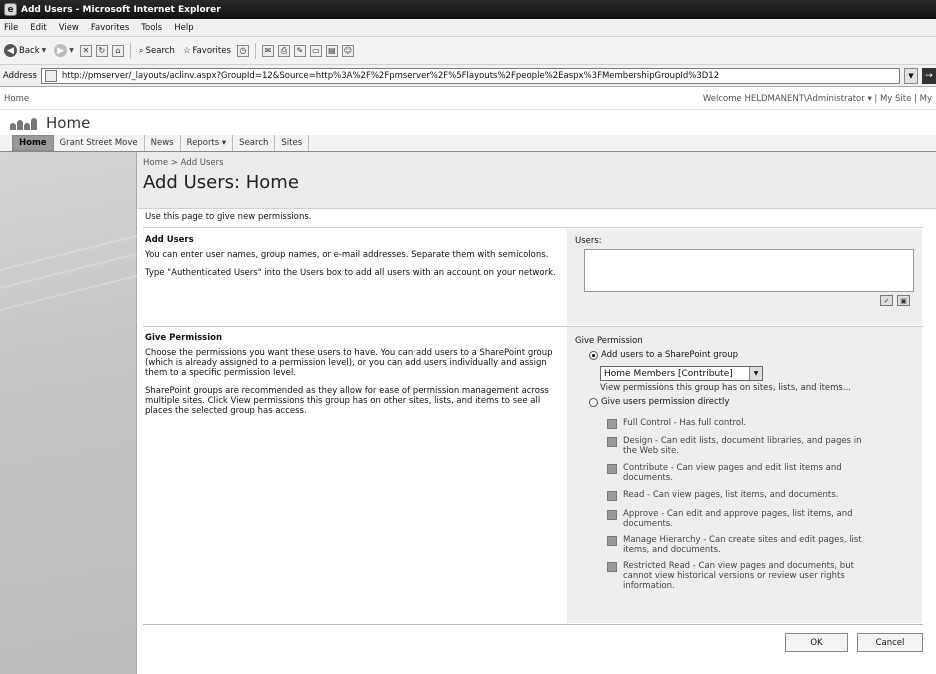  What do you see at coordinates (11, 28) in the screenshot?
I see `menu-file: File` at bounding box center [11, 28].